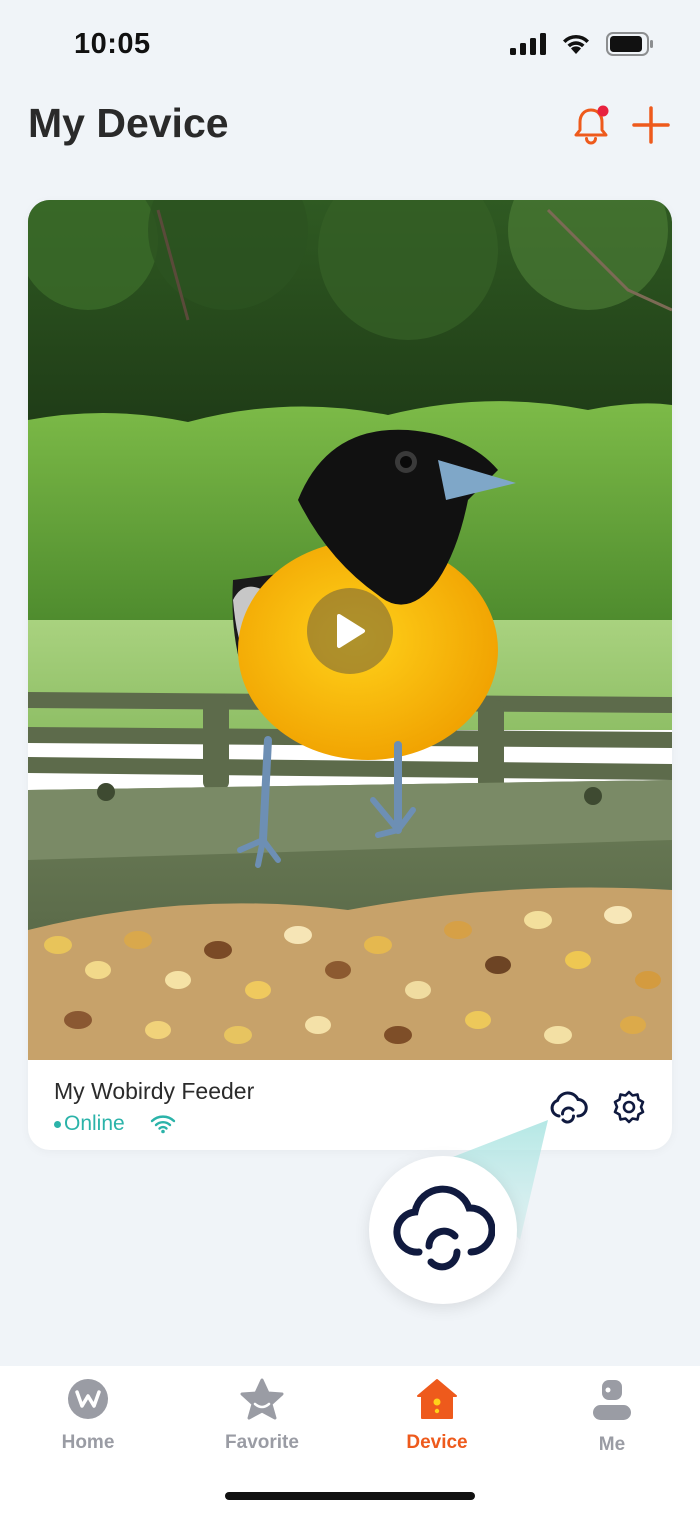 The width and height of the screenshot is (700, 1515). What do you see at coordinates (112, 44) in the screenshot?
I see `status-time: 10:05` at bounding box center [112, 44].